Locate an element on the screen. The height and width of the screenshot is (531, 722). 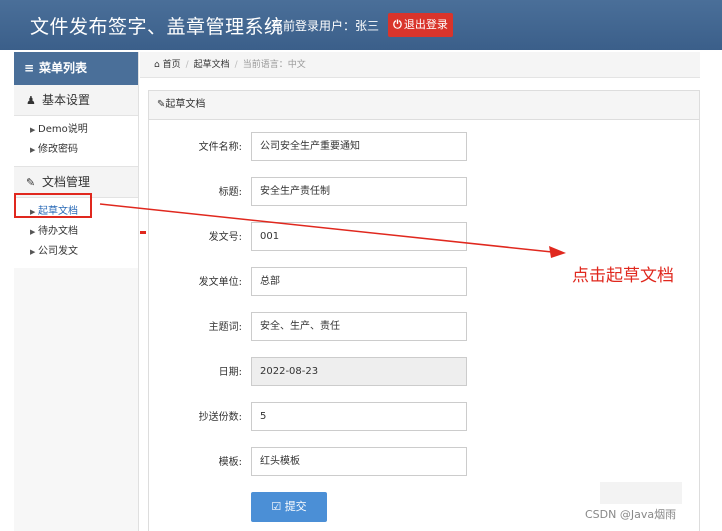
watermark-area is located at coordinates (641, 493).